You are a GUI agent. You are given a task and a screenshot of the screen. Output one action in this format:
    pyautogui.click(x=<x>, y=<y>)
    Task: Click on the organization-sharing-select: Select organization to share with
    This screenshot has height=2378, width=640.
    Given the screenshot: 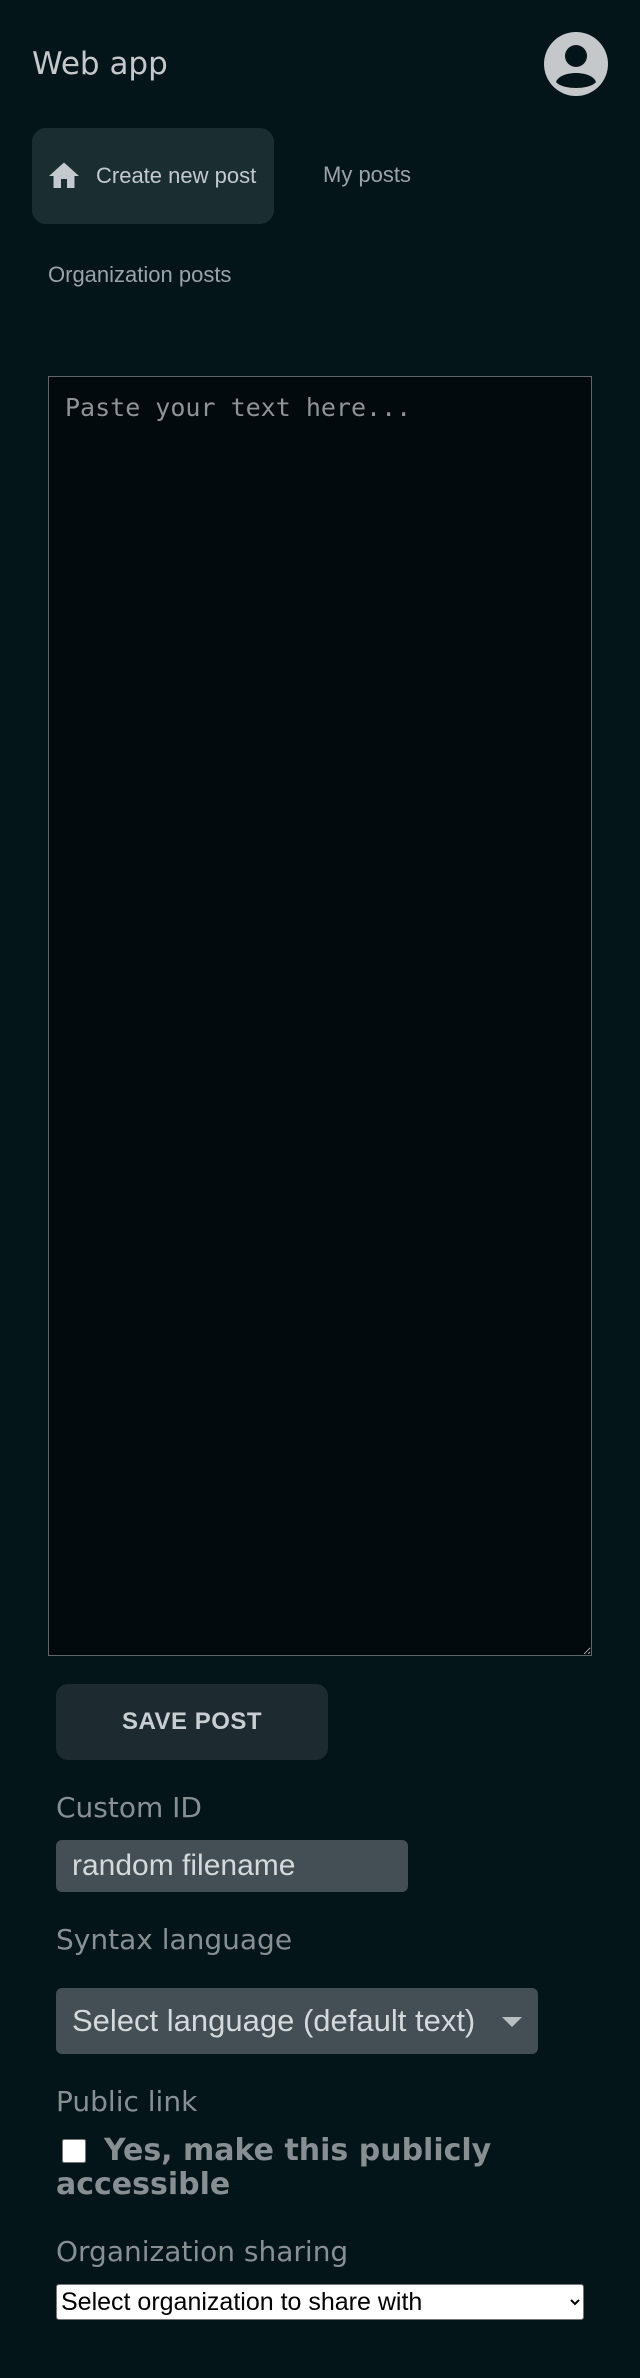 What is the action you would take?
    pyautogui.click(x=320, y=2302)
    